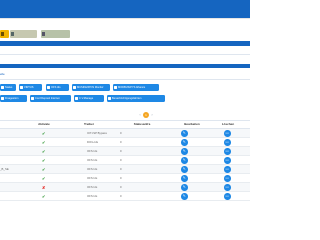 This screenshot has height=240, width=320. Describe the element at coordinates (91, 87) in the screenshot. I see `chip-musikexpos: MUSIKEXPOS Monitor` at that location.